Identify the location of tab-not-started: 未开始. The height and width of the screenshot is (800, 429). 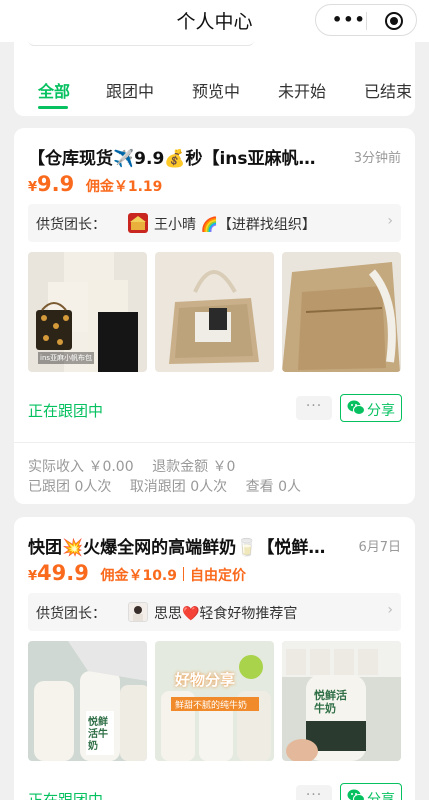
(302, 90).